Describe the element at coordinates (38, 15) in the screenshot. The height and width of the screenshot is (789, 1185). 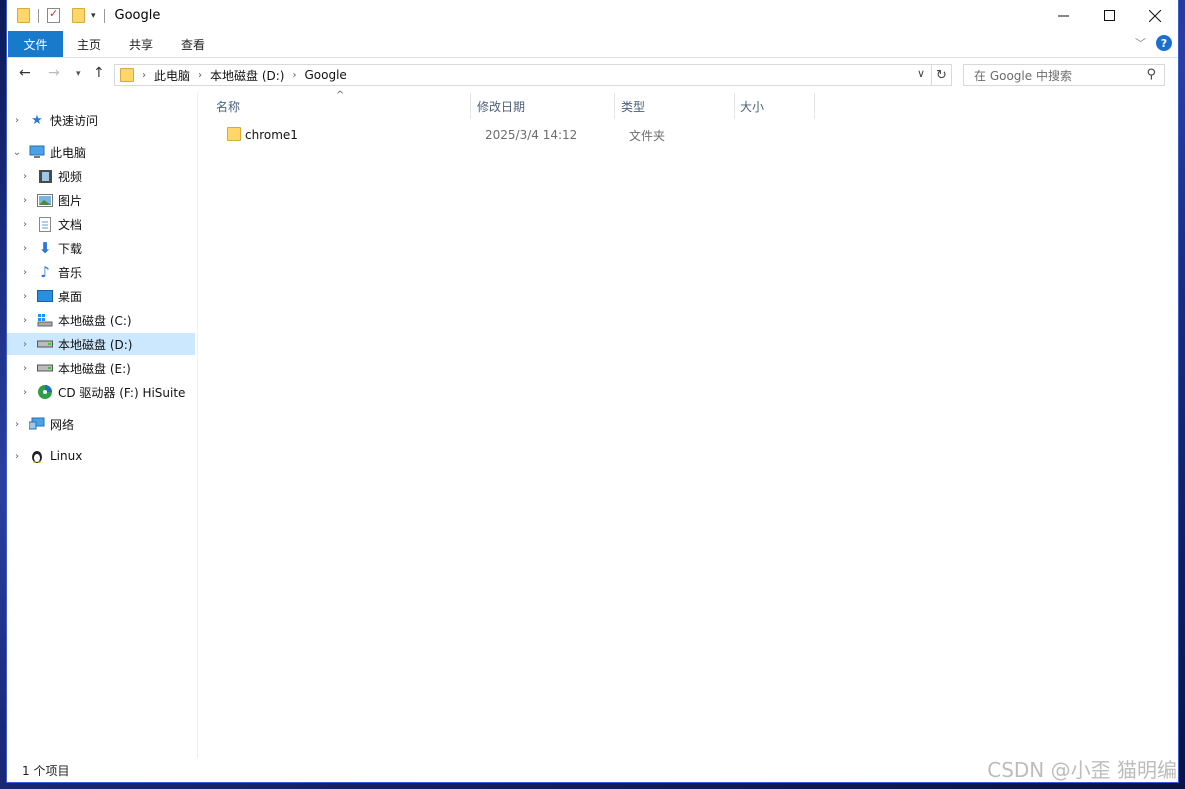
I see `toolbar-divider` at that location.